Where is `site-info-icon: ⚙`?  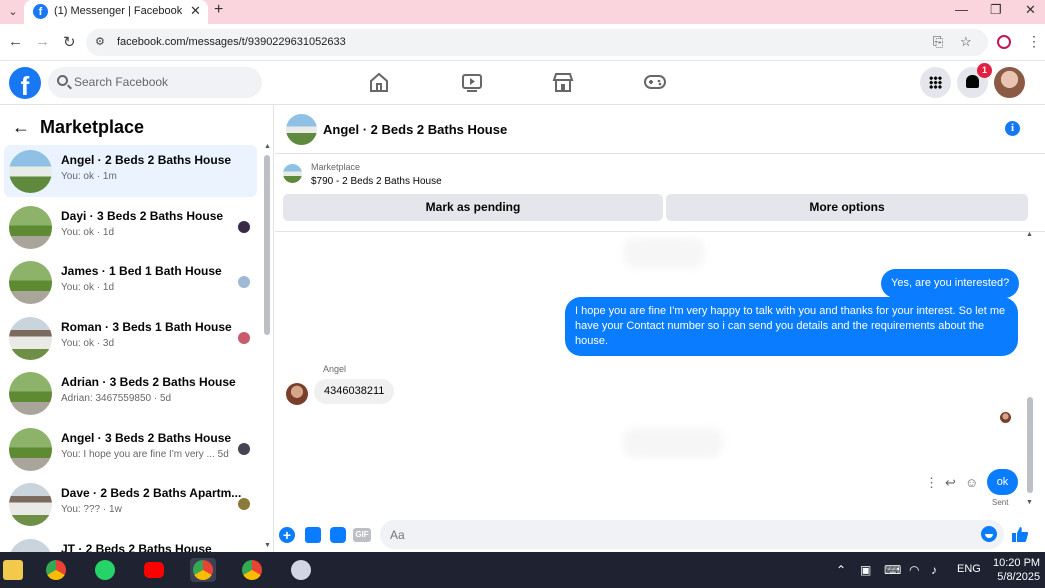 site-info-icon: ⚙ is located at coordinates (102, 42).